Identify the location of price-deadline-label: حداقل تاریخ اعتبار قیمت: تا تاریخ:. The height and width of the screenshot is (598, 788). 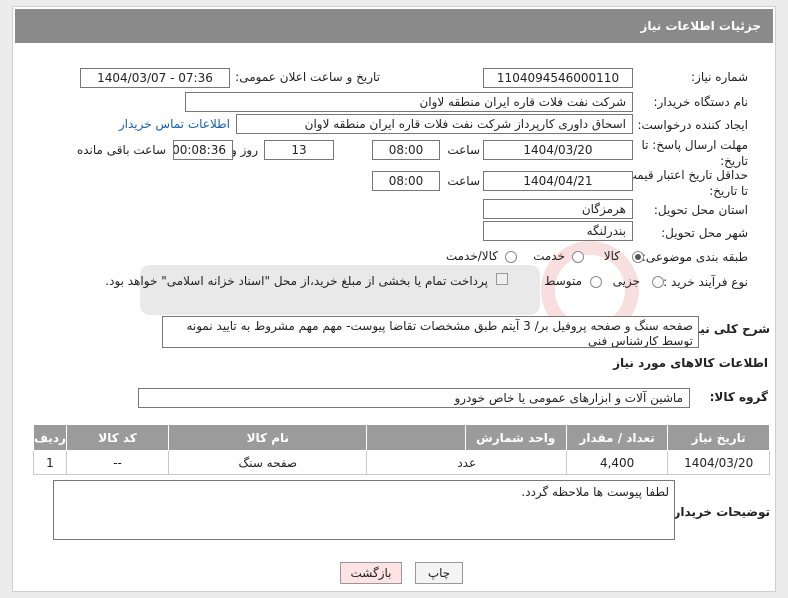
(684, 183).